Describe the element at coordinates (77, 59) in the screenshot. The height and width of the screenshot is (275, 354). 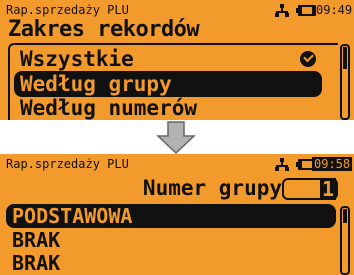
I see `menu-item-label: Wszystkie` at that location.